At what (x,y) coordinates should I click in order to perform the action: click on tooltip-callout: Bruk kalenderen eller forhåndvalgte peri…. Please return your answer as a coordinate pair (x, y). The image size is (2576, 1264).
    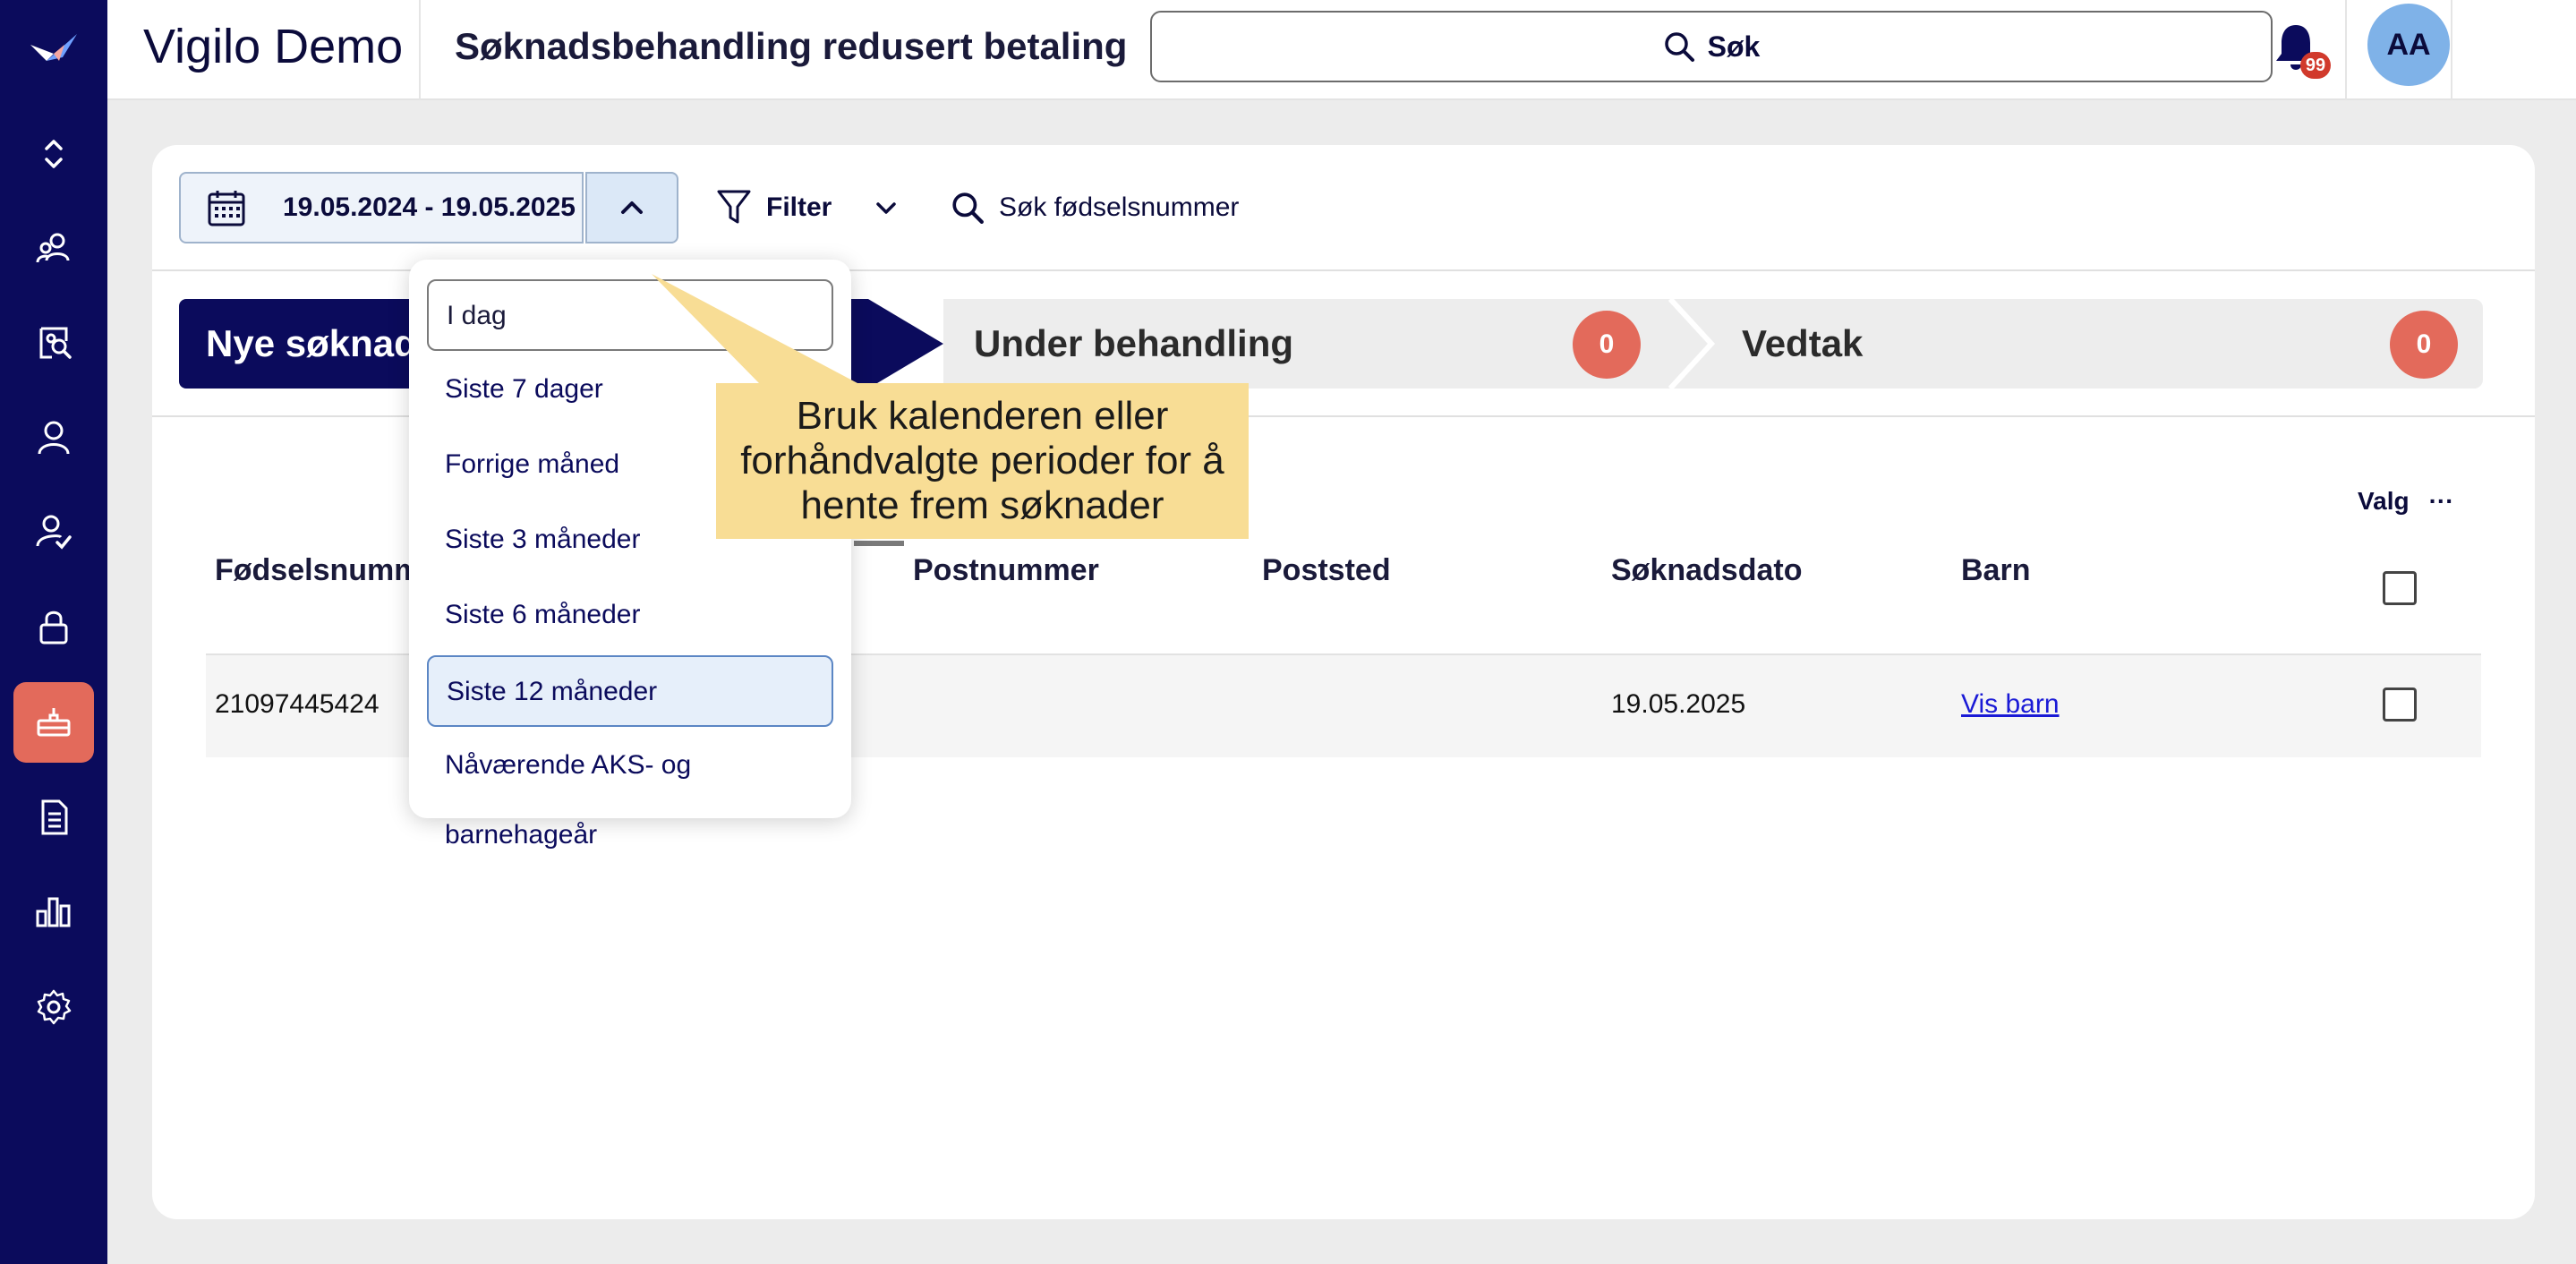
    Looking at the image, I should click on (982, 461).